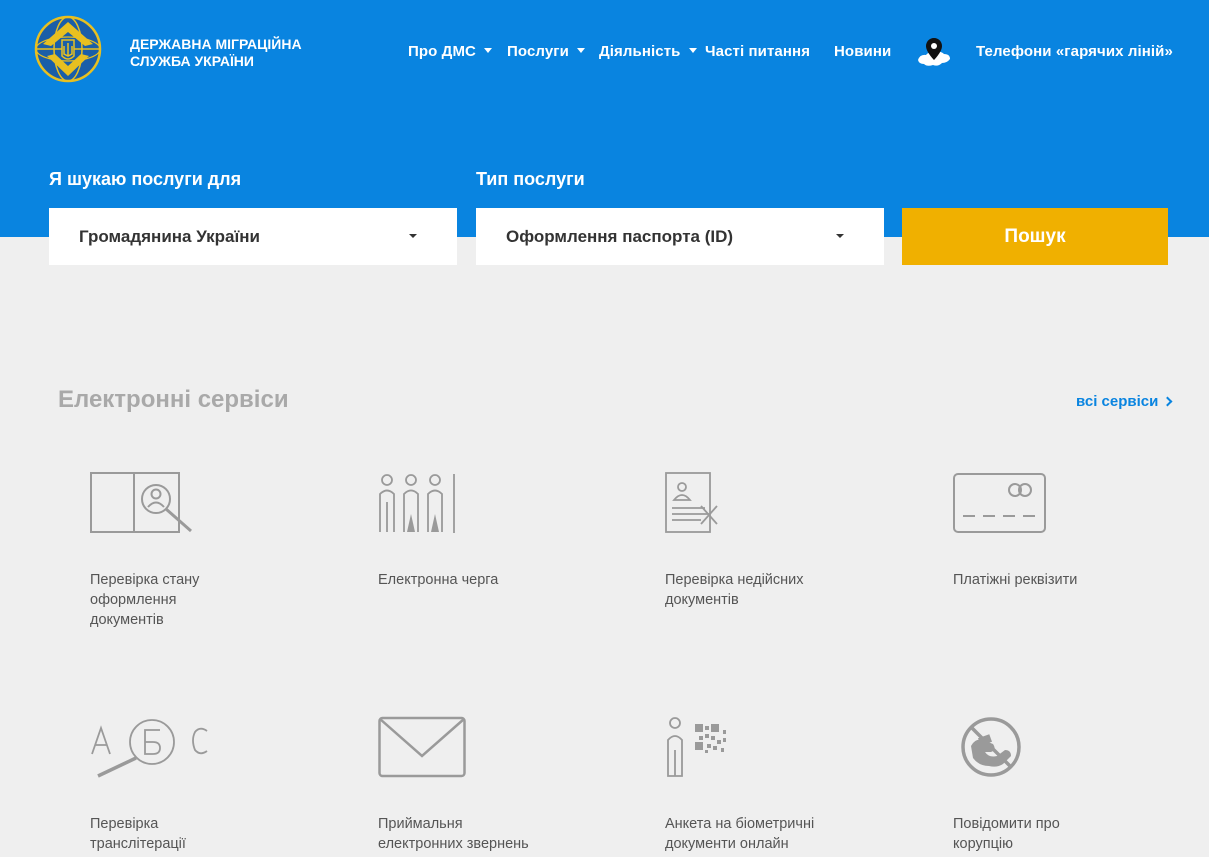 Image resolution: width=1209 pixels, height=857 pixels. I want to click on nav-services: Послуги, so click(546, 51).